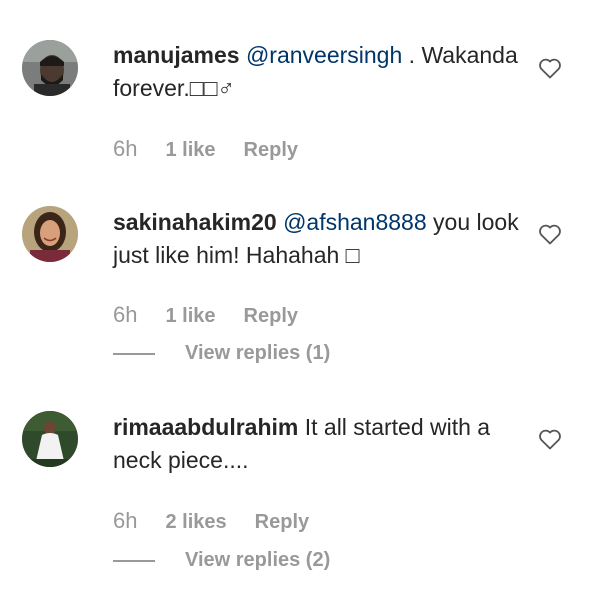 The height and width of the screenshot is (614, 600). Describe the element at coordinates (176, 55) in the screenshot. I see `comment-username: manujames` at that location.